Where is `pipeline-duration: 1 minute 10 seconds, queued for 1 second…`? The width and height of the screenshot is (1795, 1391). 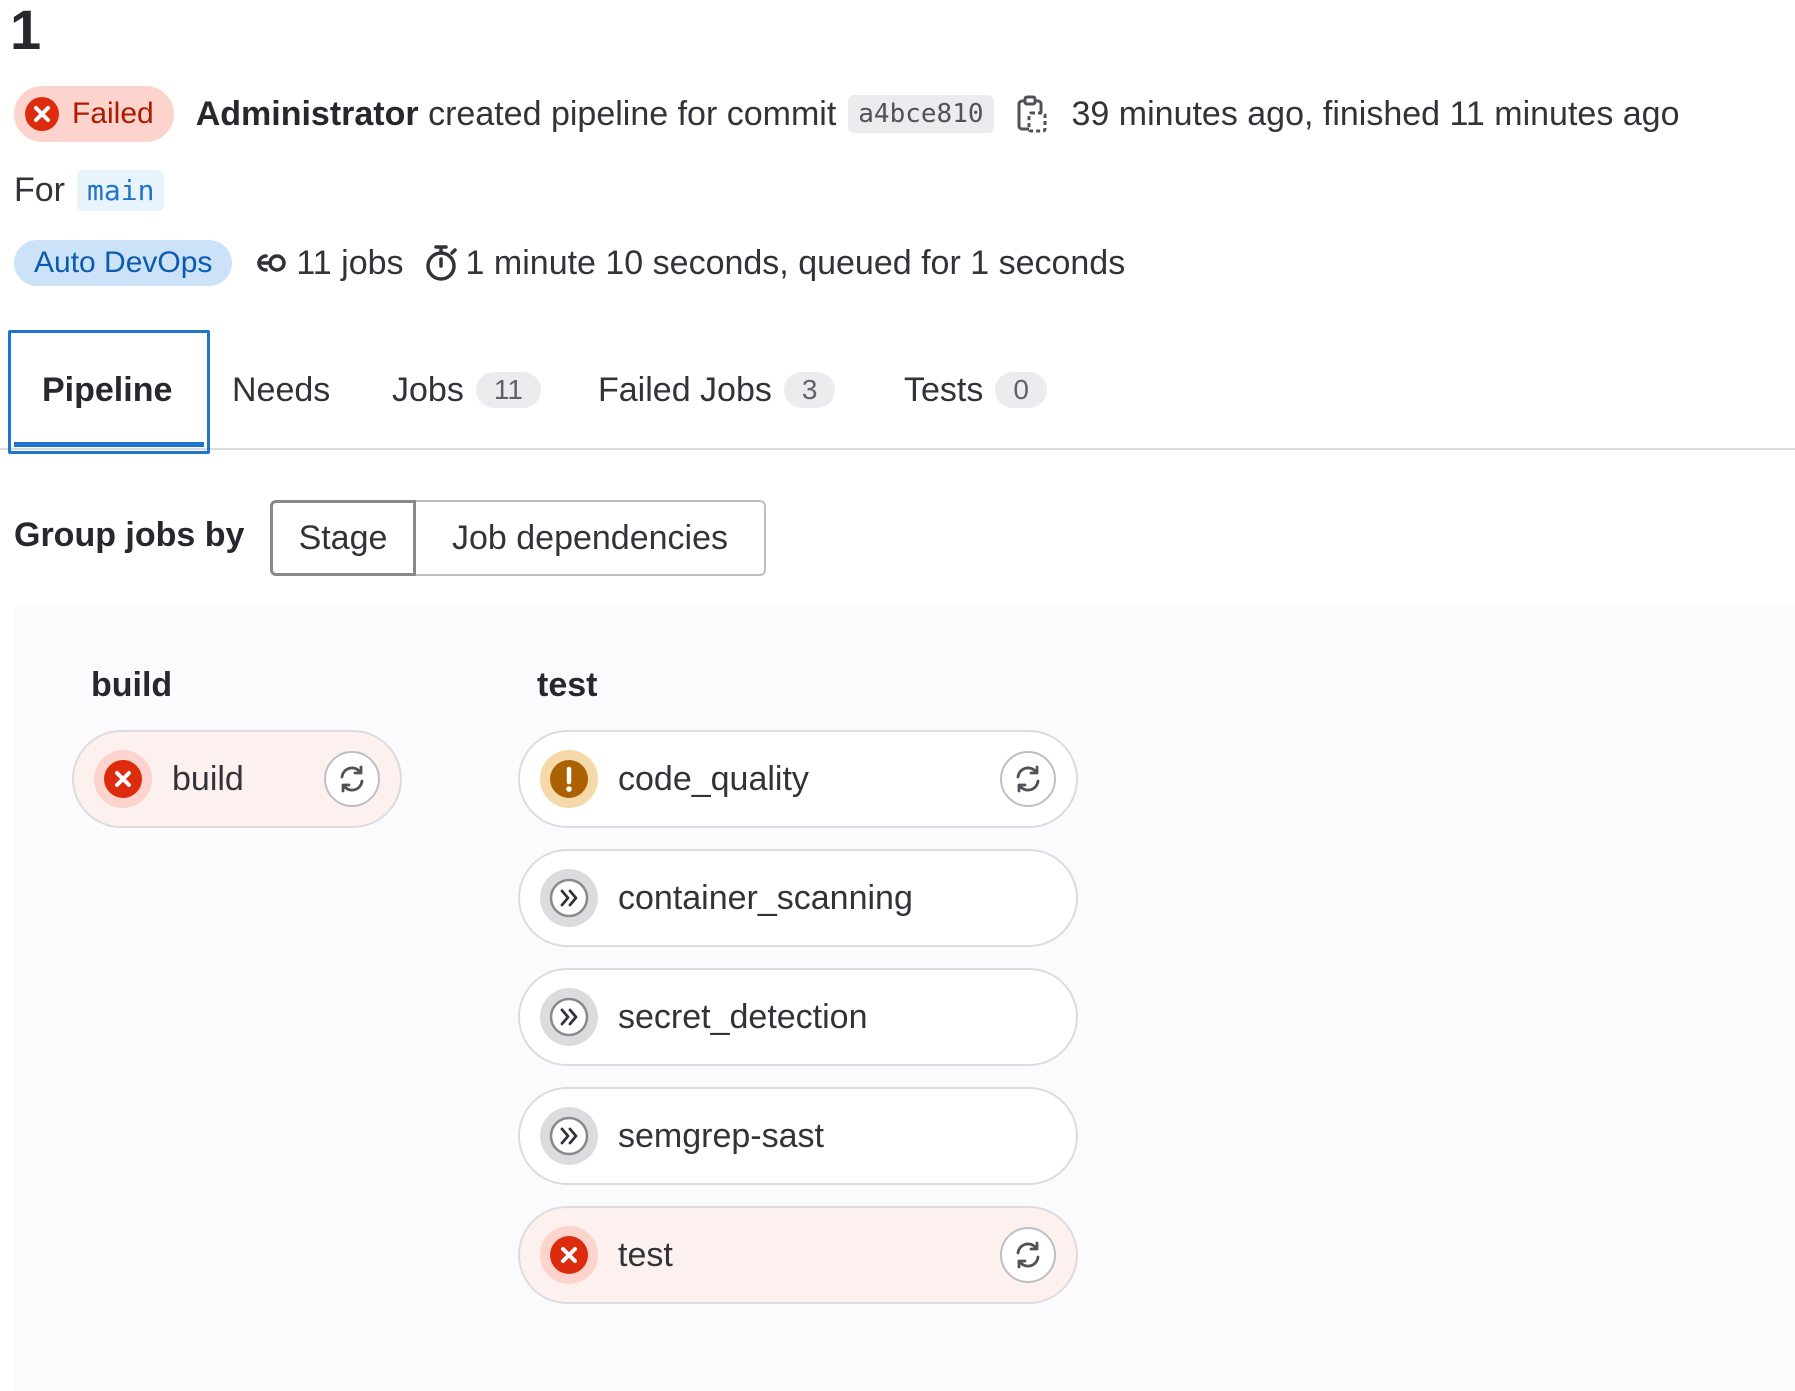
pipeline-duration: 1 minute 10 seconds, queued for 1 second… is located at coordinates (775, 263).